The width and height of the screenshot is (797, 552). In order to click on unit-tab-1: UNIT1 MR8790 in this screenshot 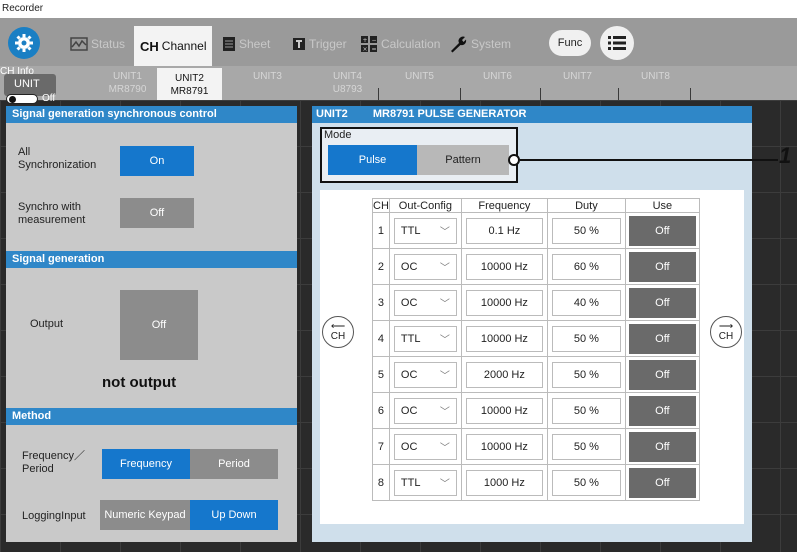, I will do `click(127, 83)`.